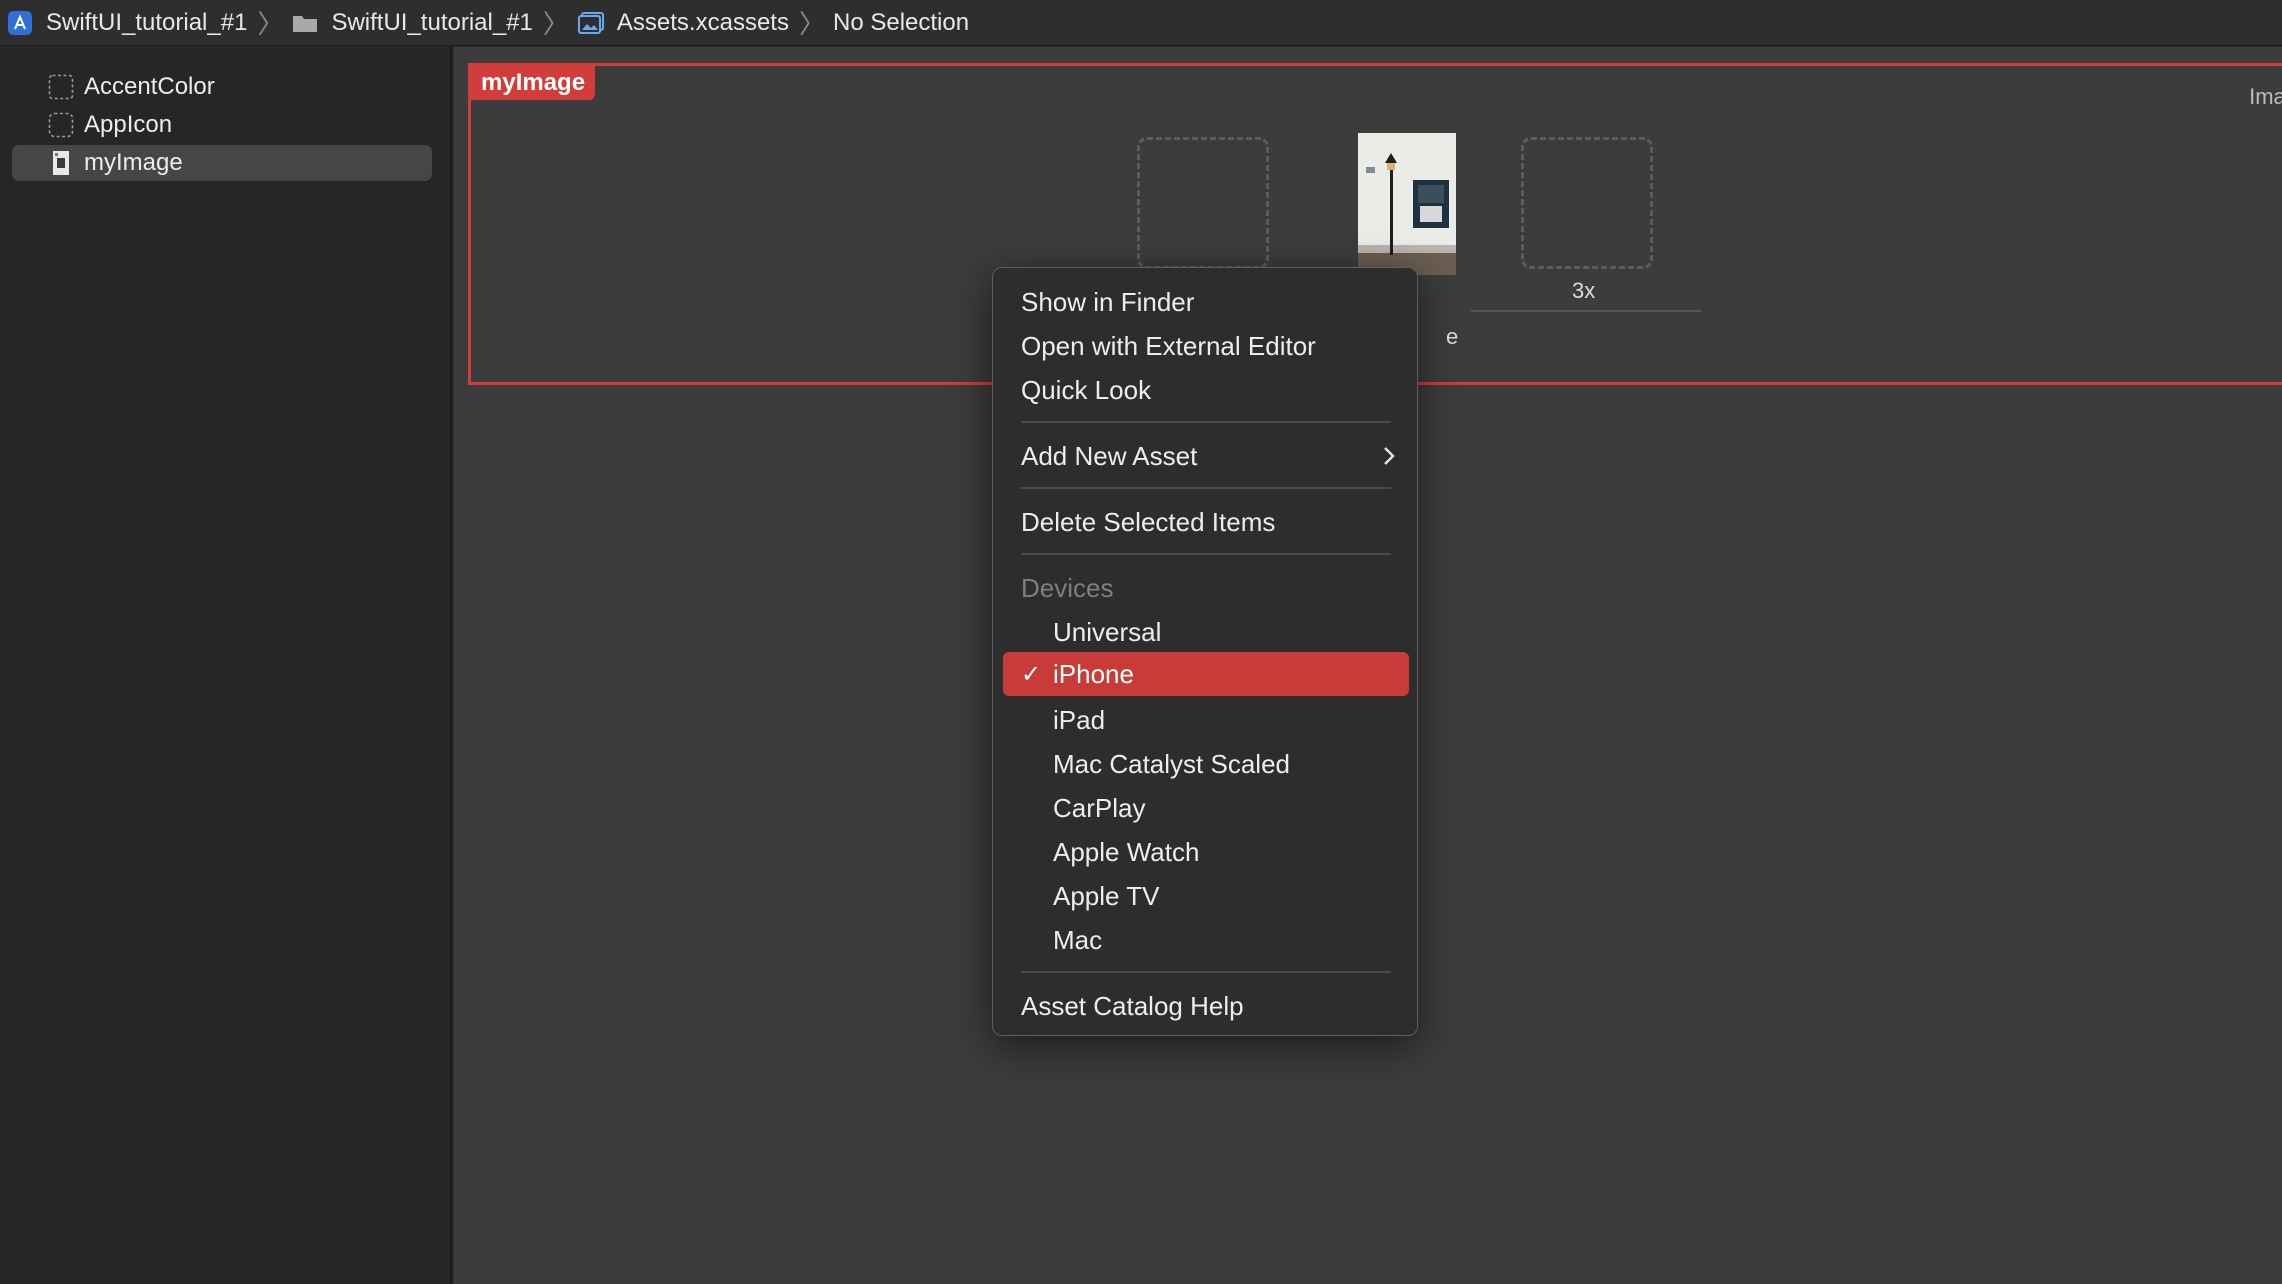  I want to click on breadcrumb-project-label: SwiftUI_tutorial_#1, so click(147, 22).